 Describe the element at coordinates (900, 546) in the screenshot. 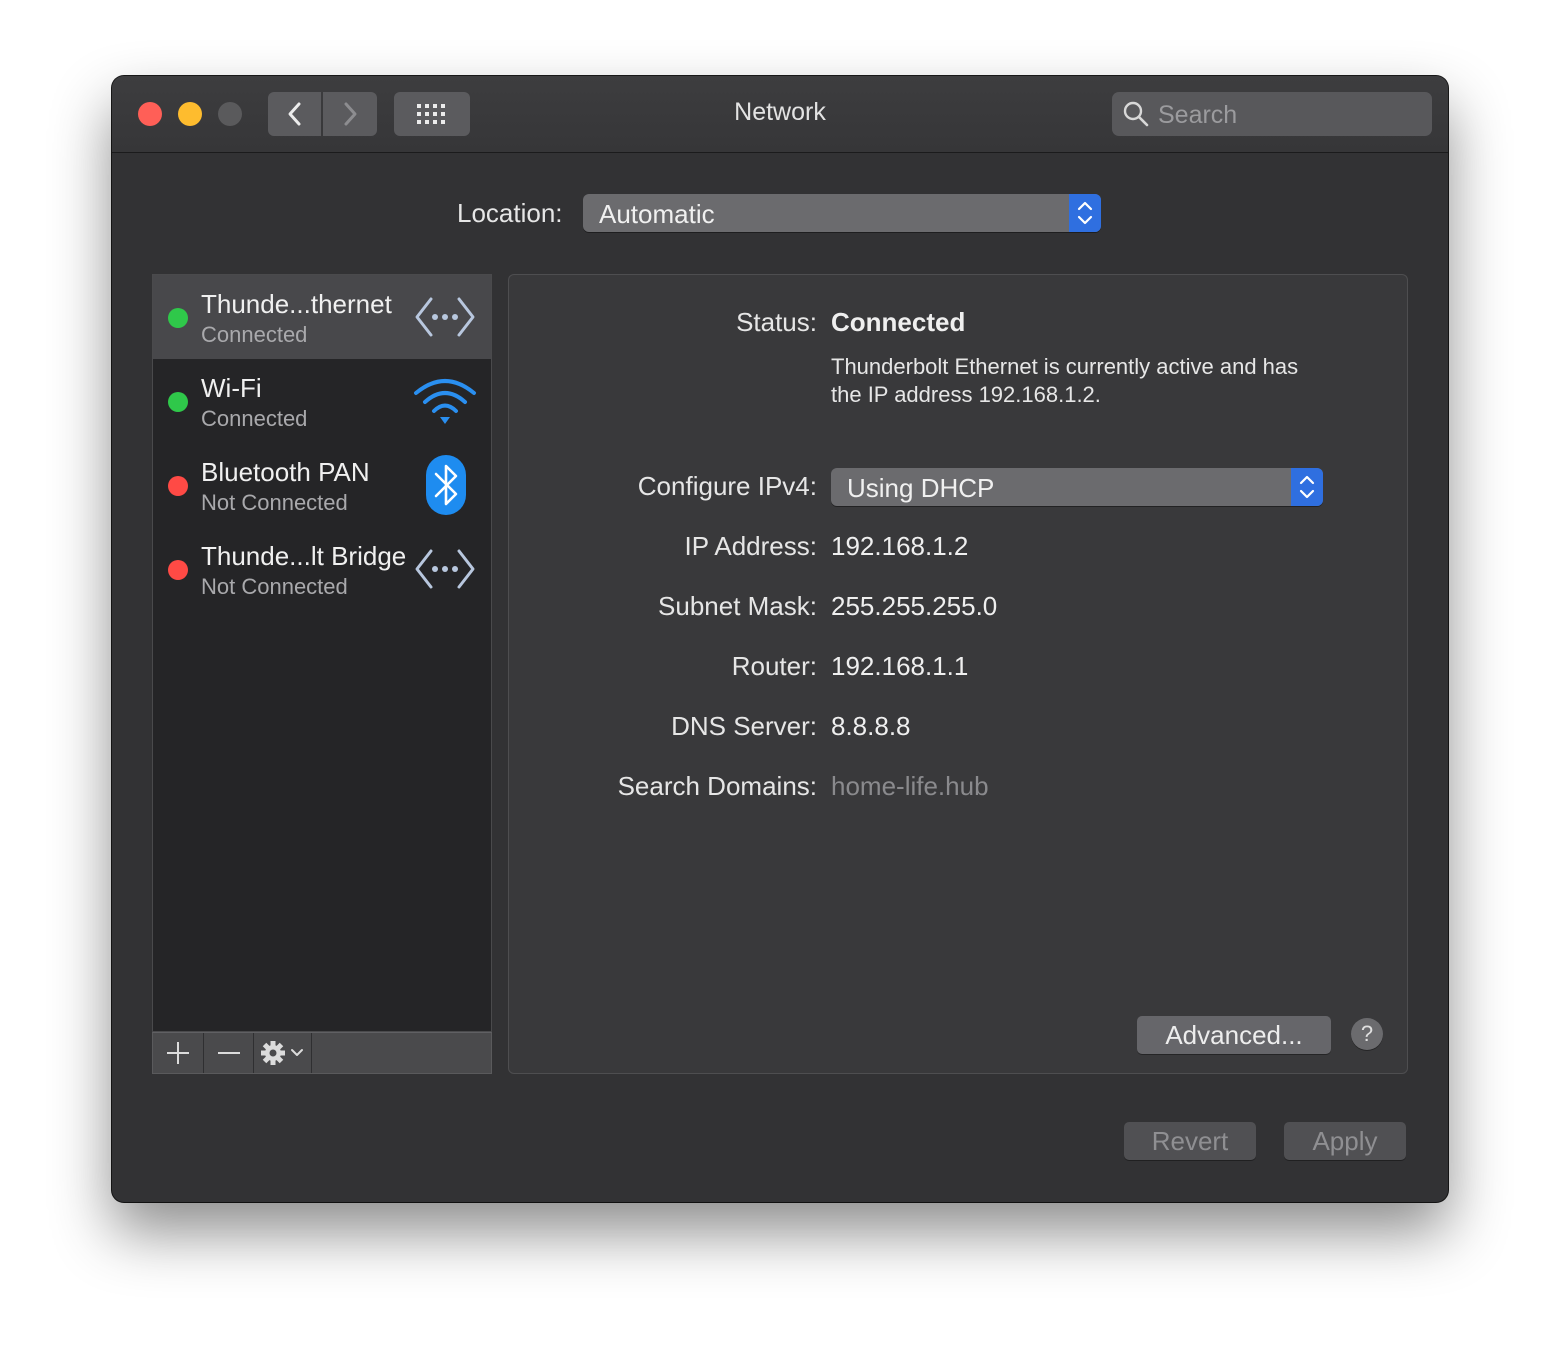

I see `ip-address-value: 192.168.1.2` at that location.